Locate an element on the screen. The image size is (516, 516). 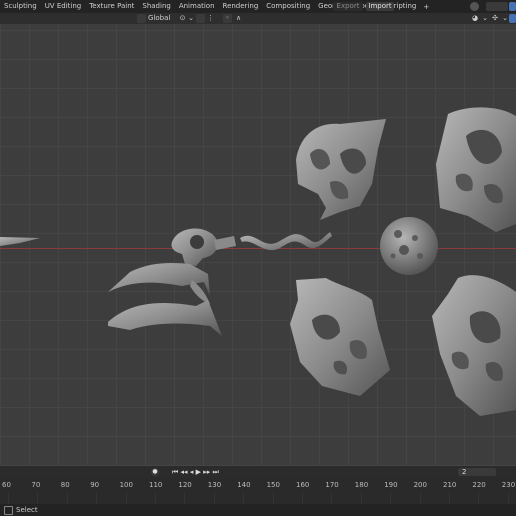
workspace-tab: UV Editing is located at coordinates (63, 6).